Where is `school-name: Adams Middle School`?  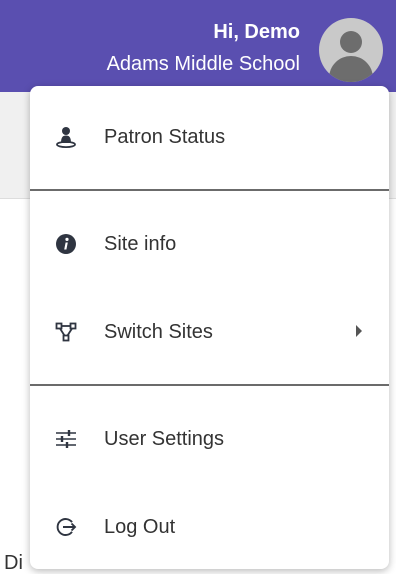
school-name: Adams Middle School is located at coordinates (203, 64).